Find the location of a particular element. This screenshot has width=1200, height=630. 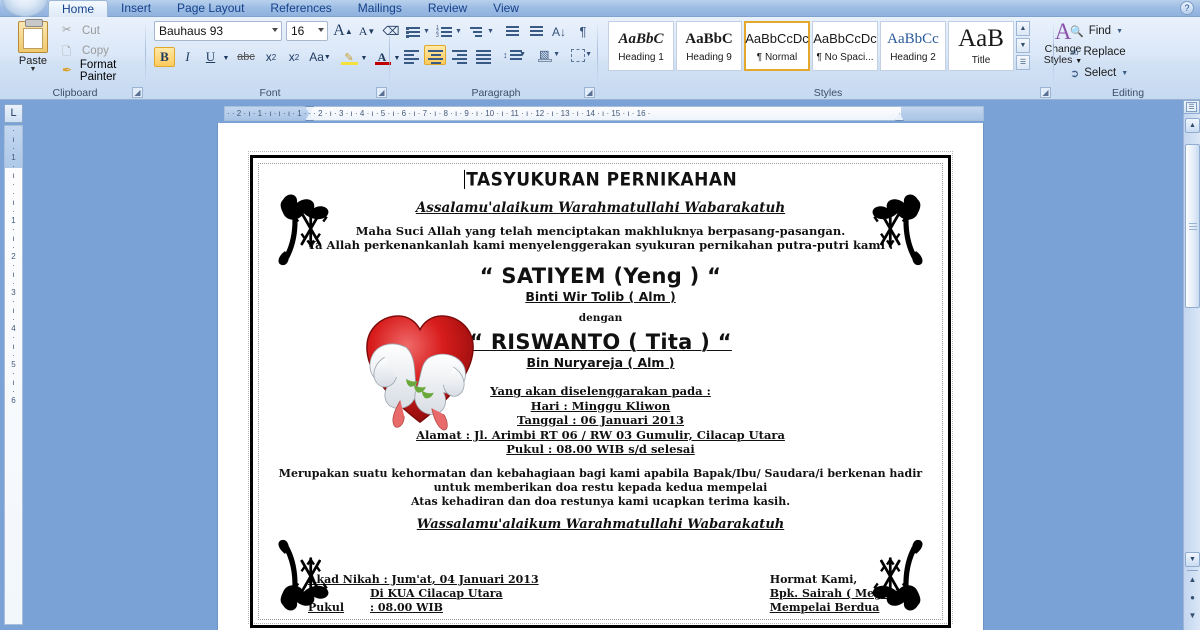

split-icon: ☰ is located at coordinates (1191, 107).